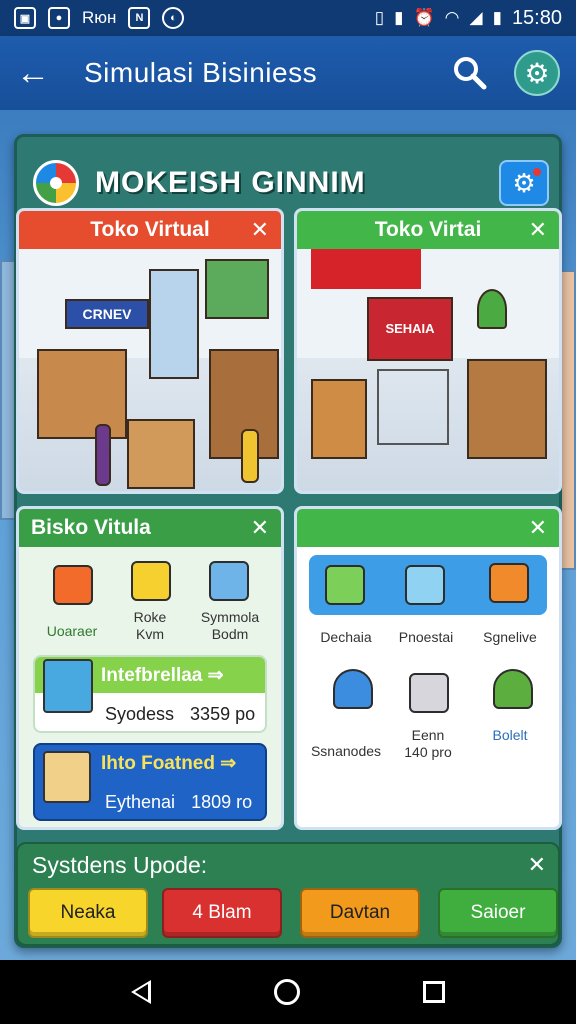  What do you see at coordinates (140, 713) in the screenshot?
I see `promo-label: Syodess` at bounding box center [140, 713].